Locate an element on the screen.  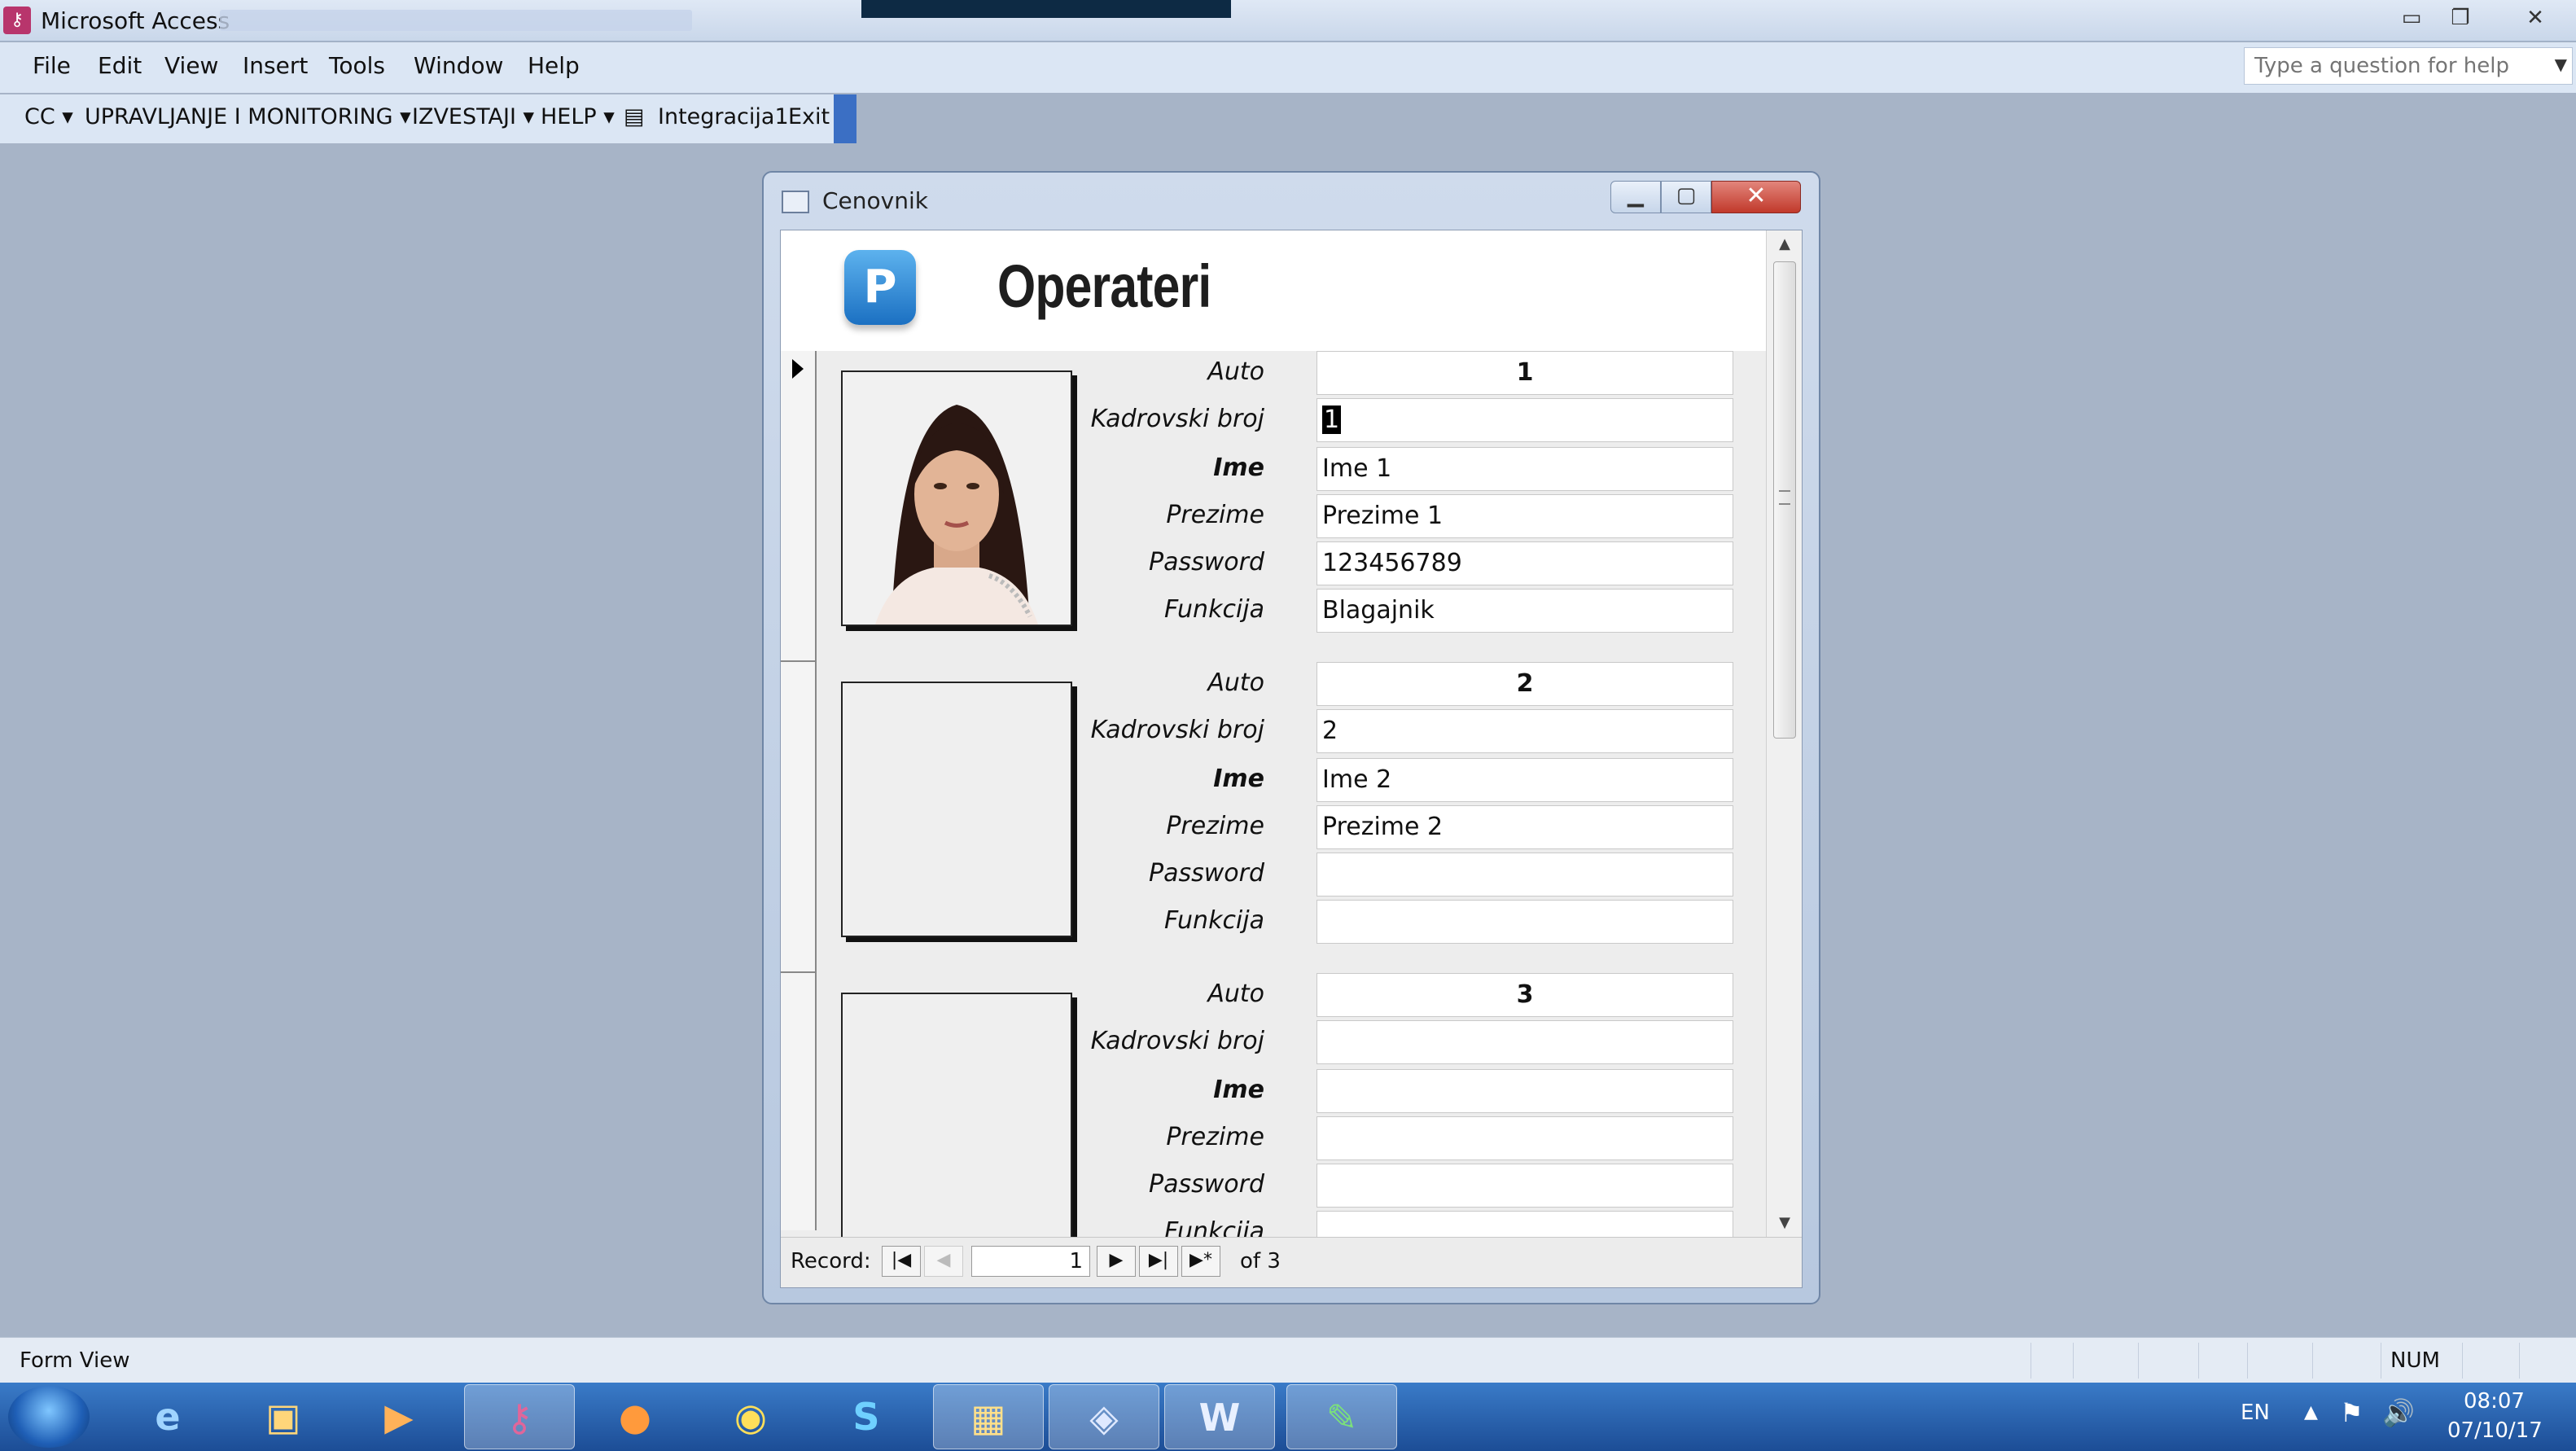
portrait-image is located at coordinates (957, 499).